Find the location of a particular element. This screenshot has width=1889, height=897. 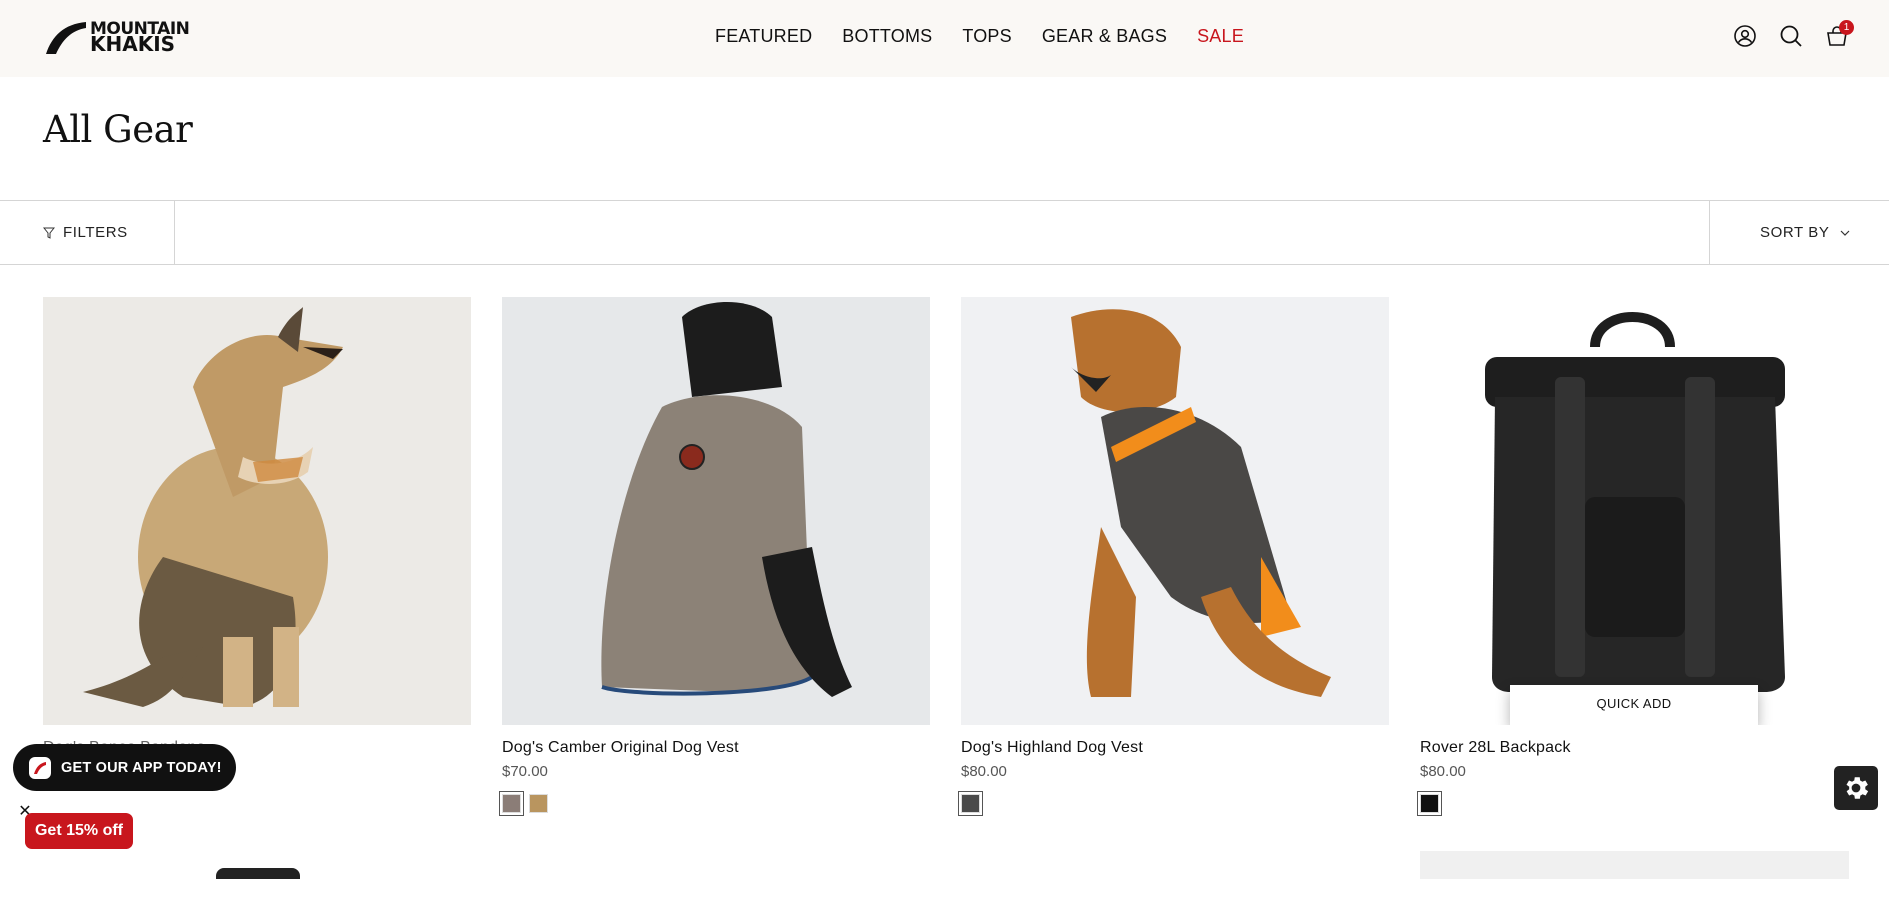

product-price: $70.00 is located at coordinates (525, 771).